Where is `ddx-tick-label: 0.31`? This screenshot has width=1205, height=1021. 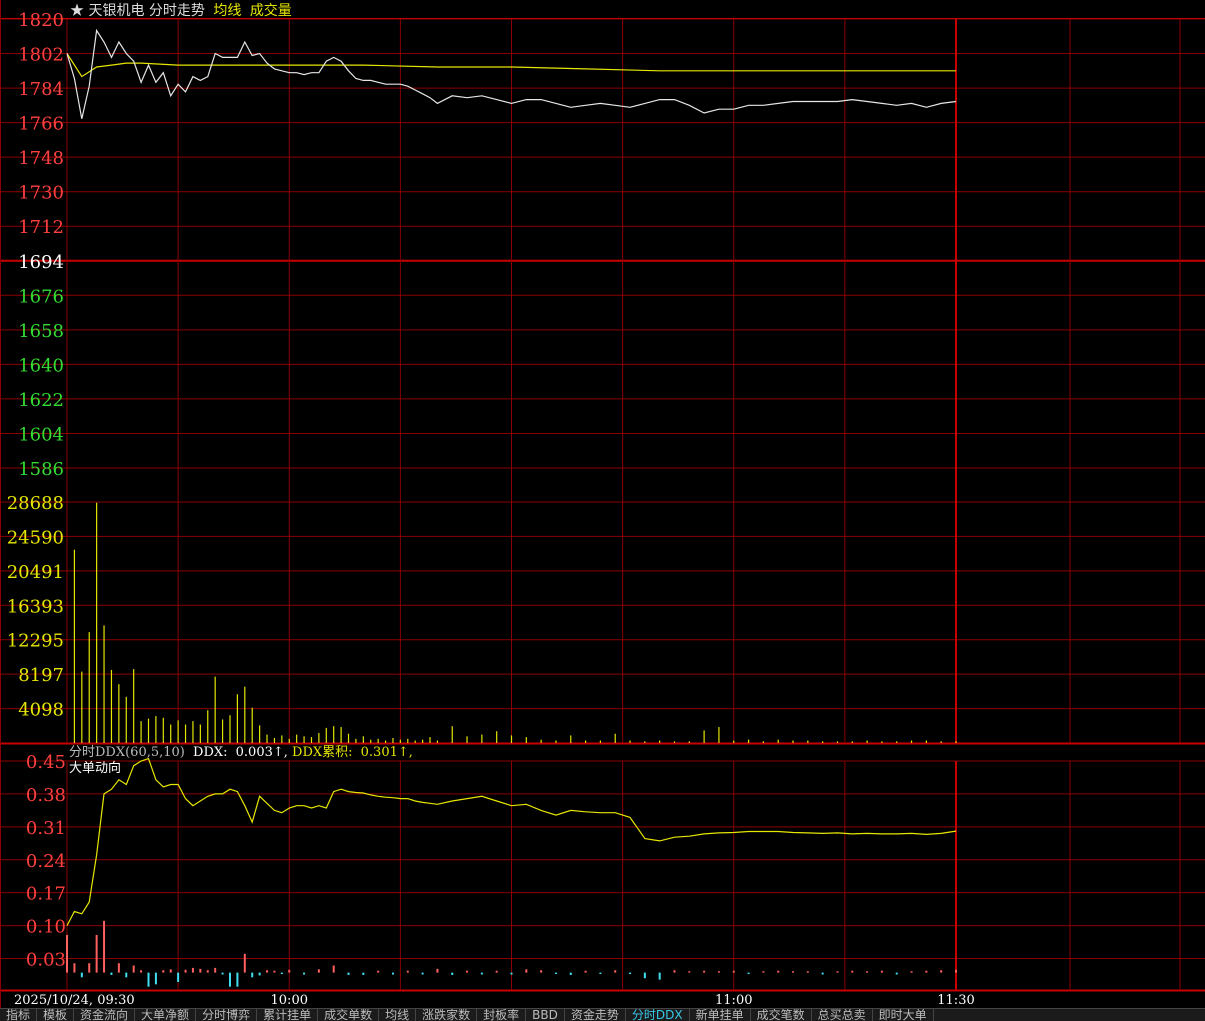
ddx-tick-label: 0.31 is located at coordinates (46, 828).